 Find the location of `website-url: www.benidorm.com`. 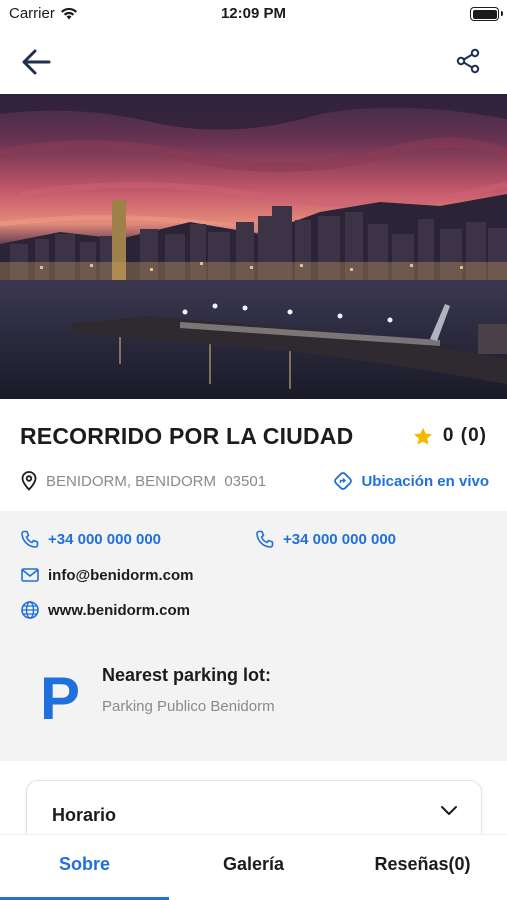

website-url: www.benidorm.com is located at coordinates (119, 610).